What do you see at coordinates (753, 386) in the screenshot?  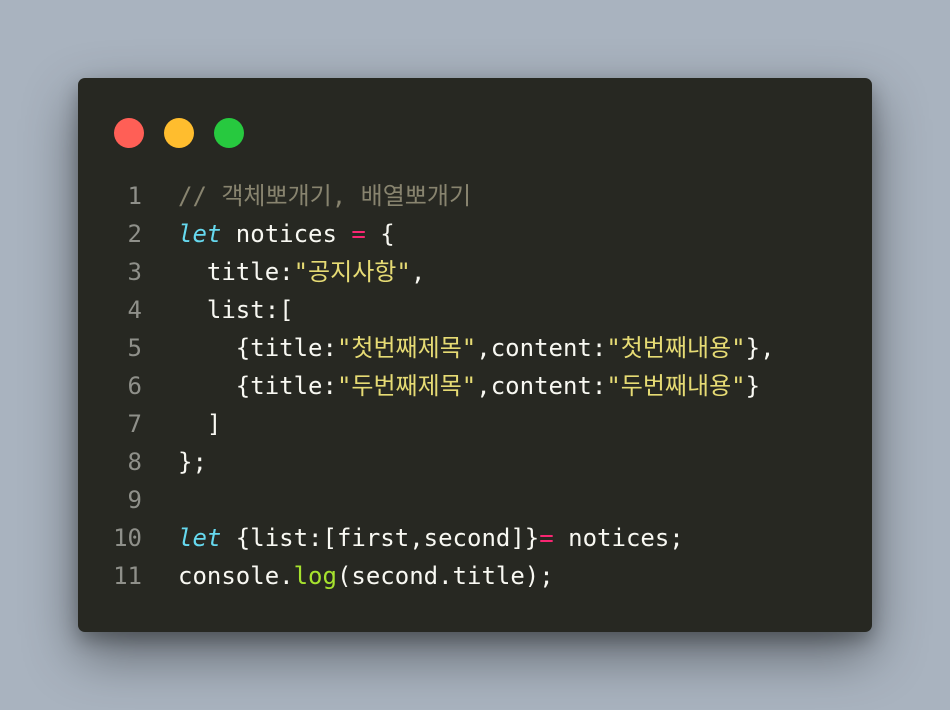 I see `code-token: }` at bounding box center [753, 386].